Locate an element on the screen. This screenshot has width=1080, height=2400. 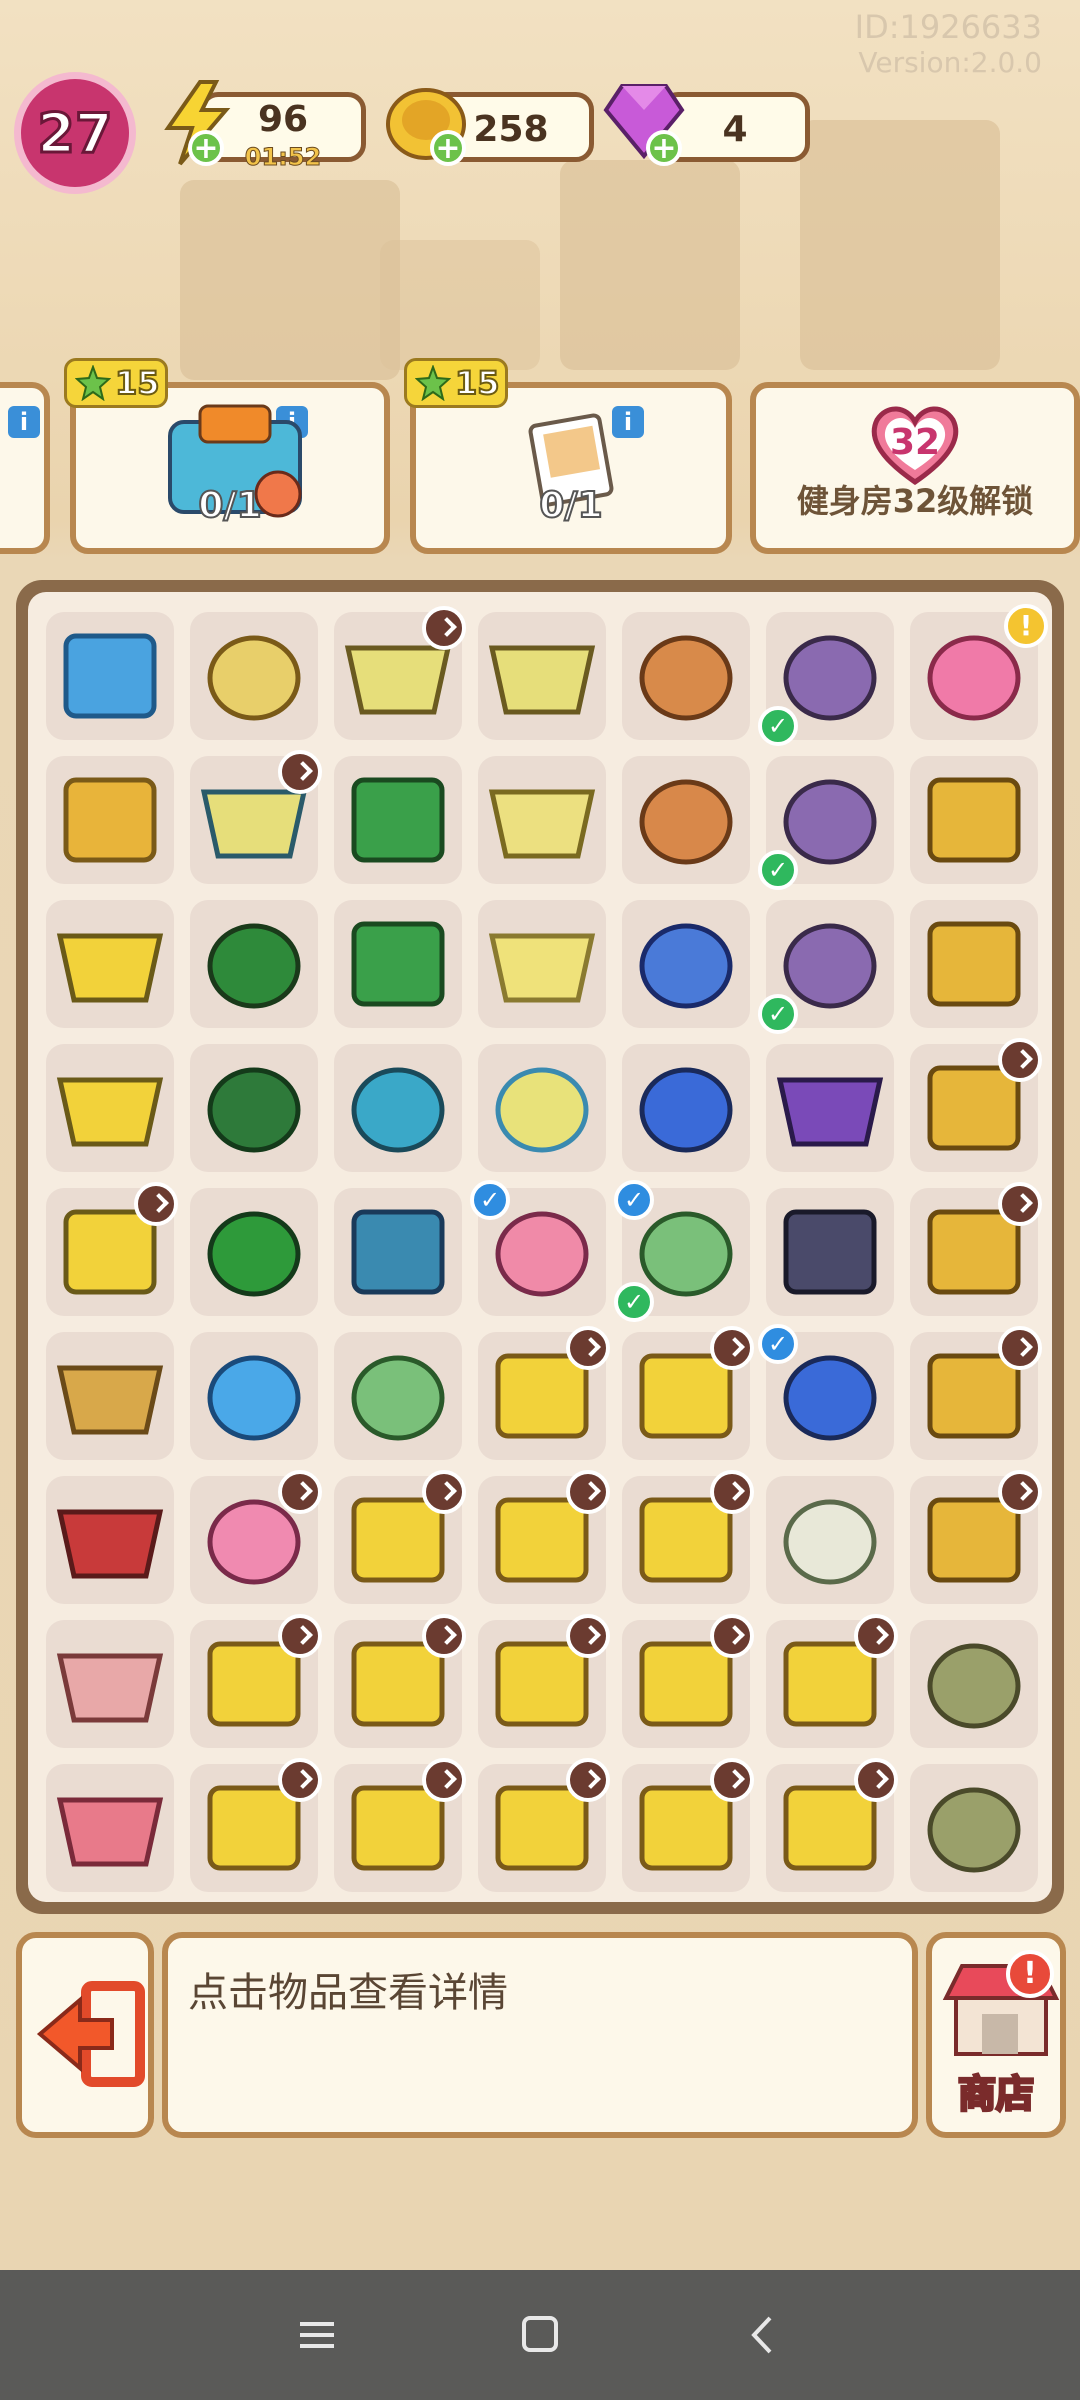
cabinet-icon is located at coordinates (974, 820).